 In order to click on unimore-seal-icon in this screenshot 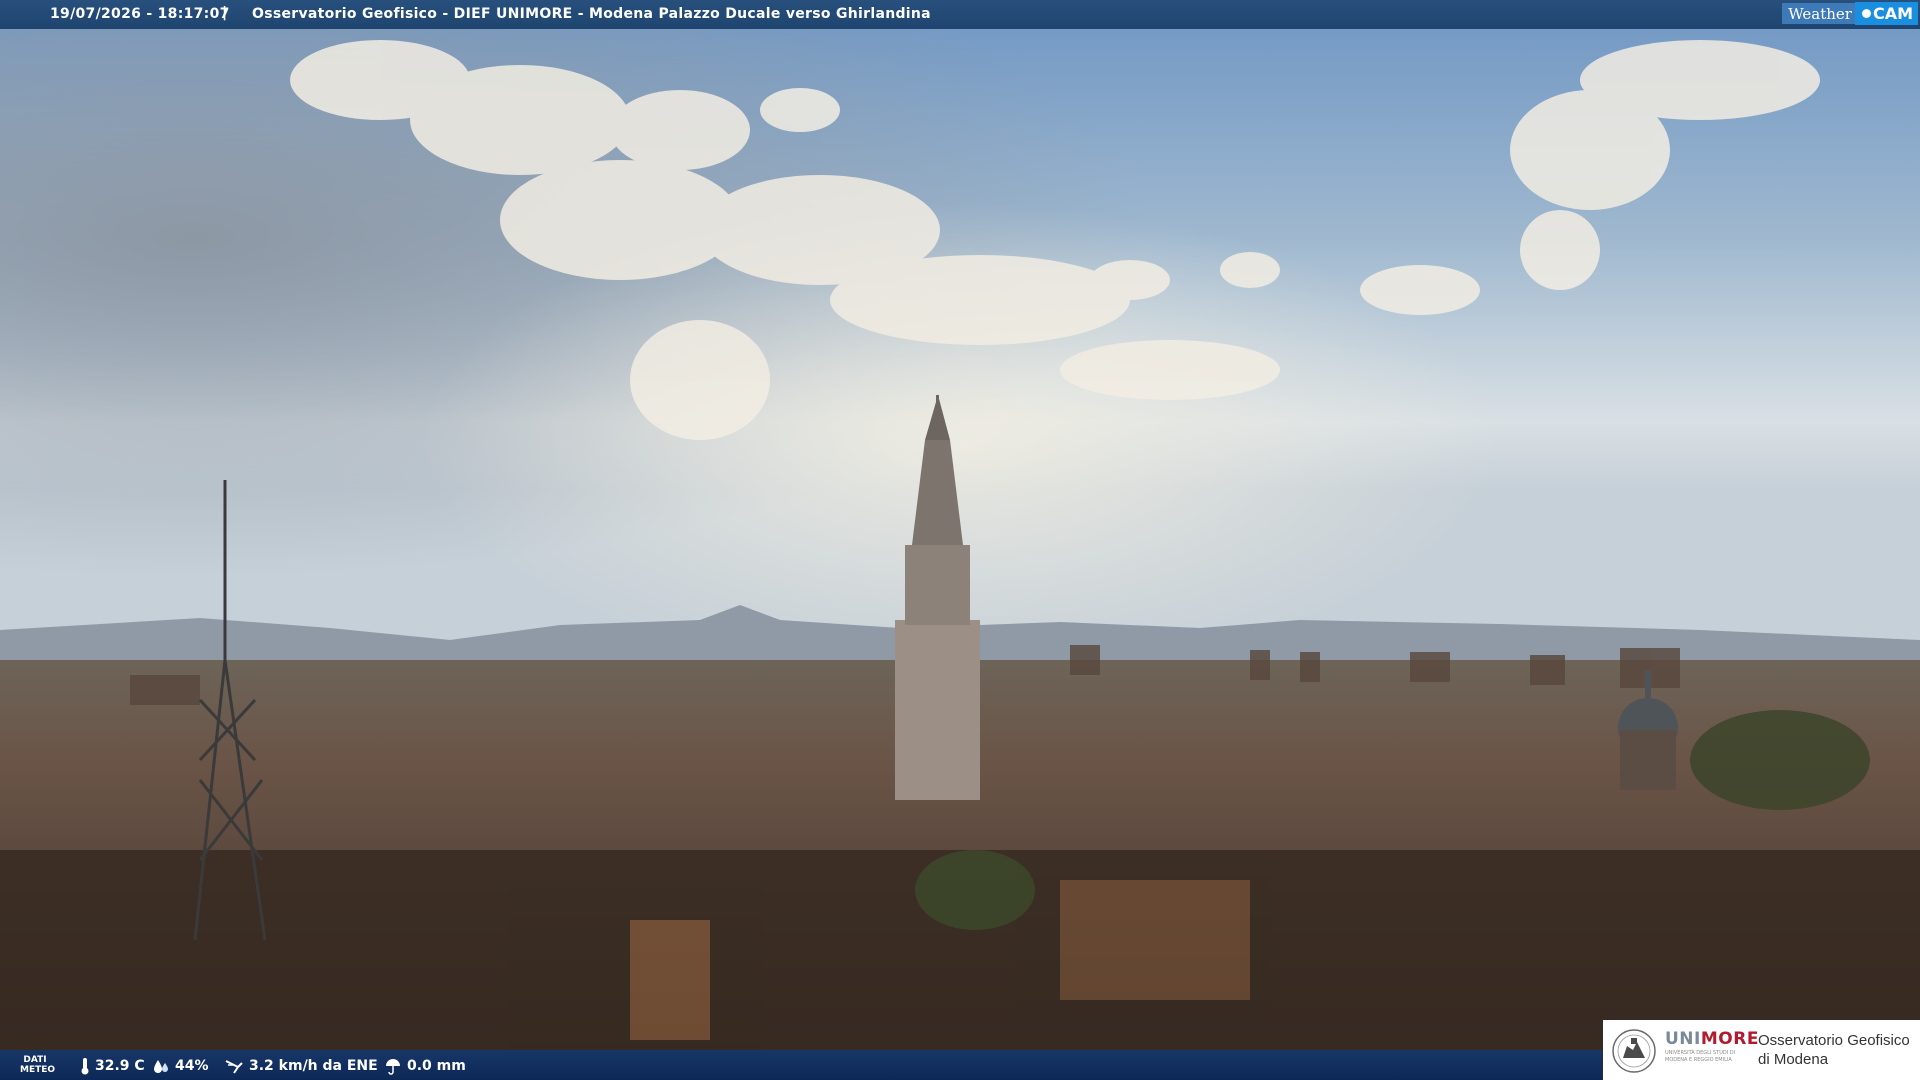, I will do `click(1634, 1051)`.